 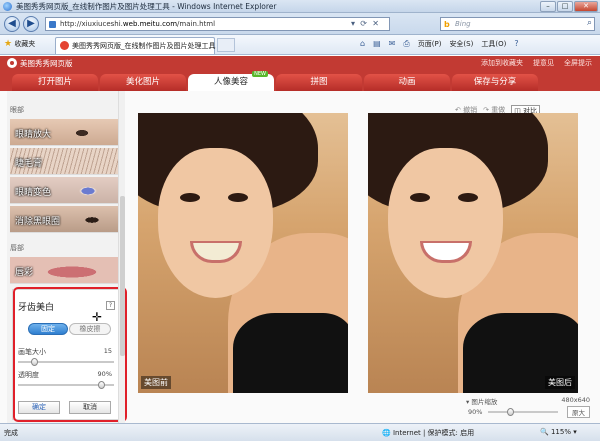 I want to click on feeds-icon: ▤, so click(x=377, y=44).